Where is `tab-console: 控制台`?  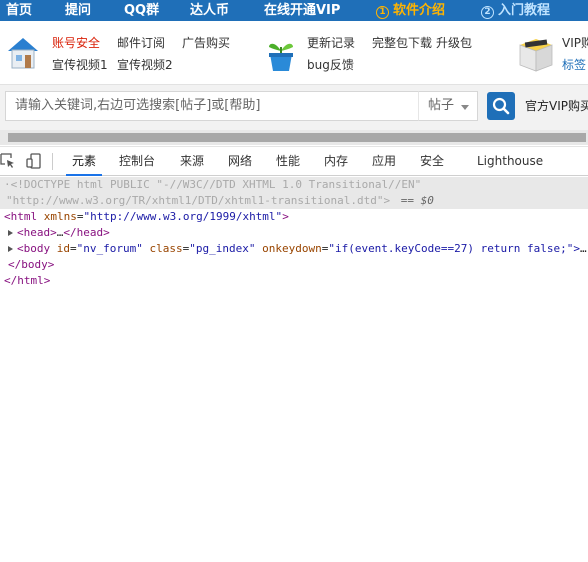
tab-console: 控制台 is located at coordinates (137, 161).